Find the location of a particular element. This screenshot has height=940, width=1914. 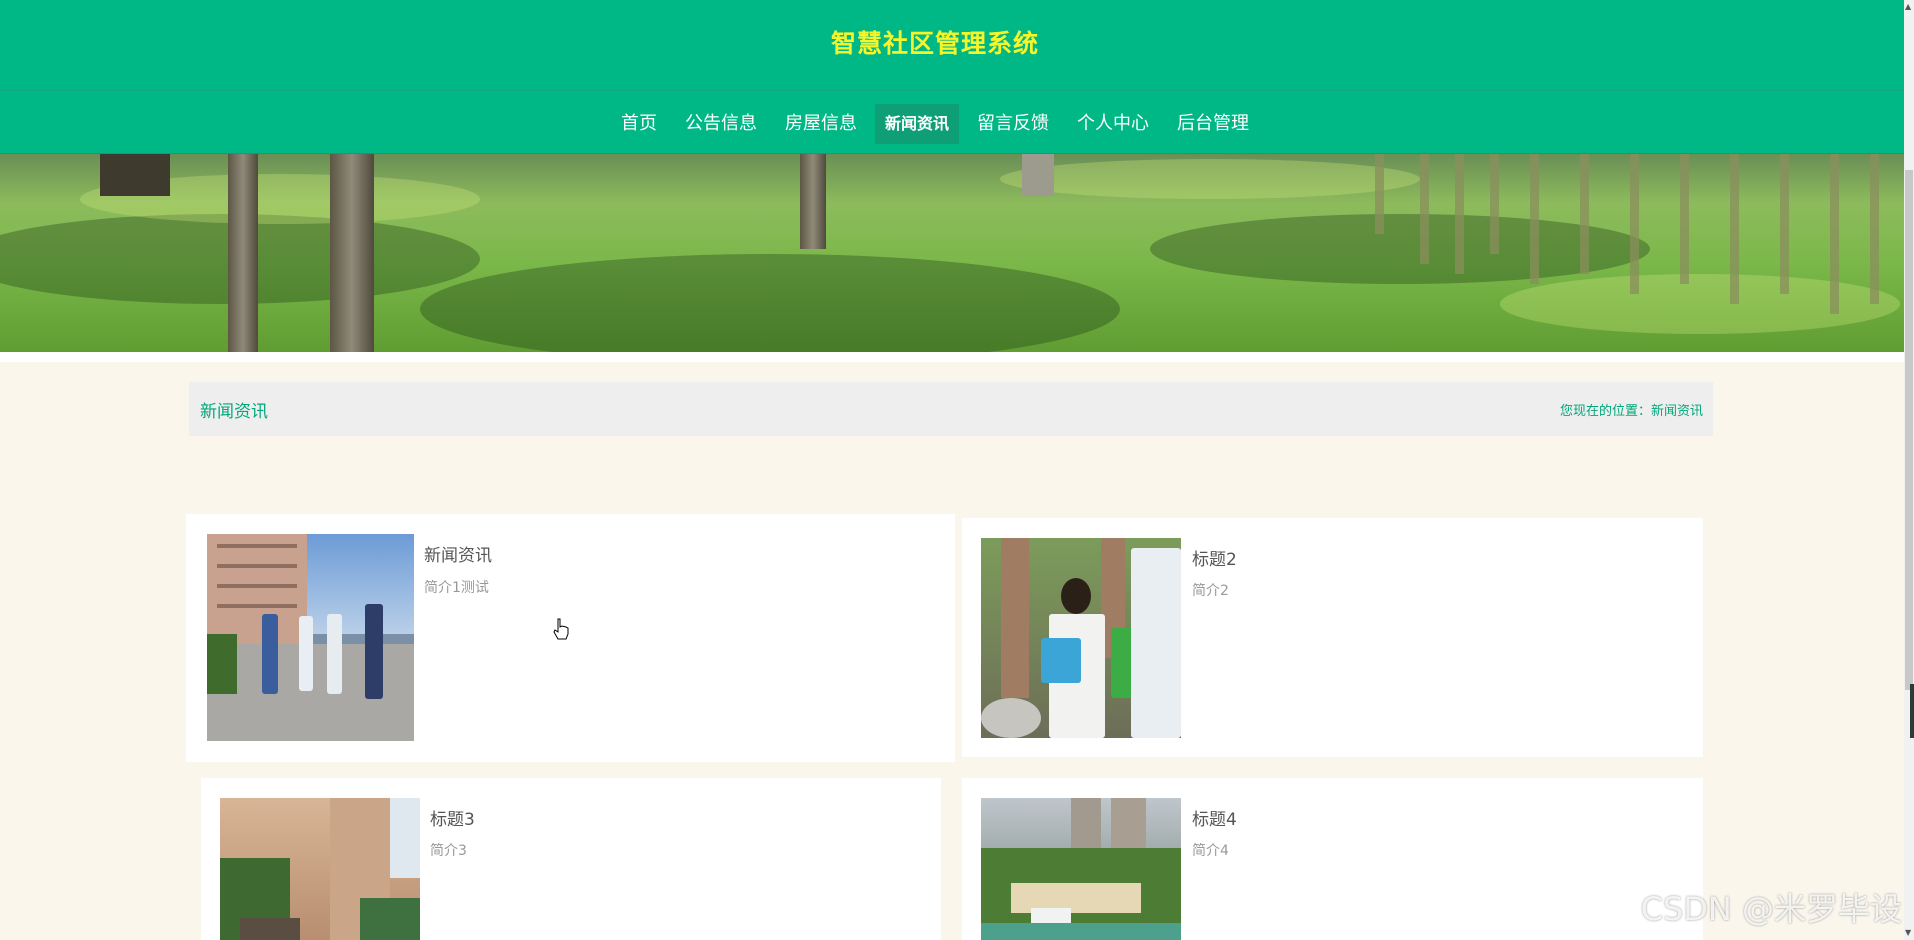

nav-item-personal-center: 个人中心 is located at coordinates (1113, 124).